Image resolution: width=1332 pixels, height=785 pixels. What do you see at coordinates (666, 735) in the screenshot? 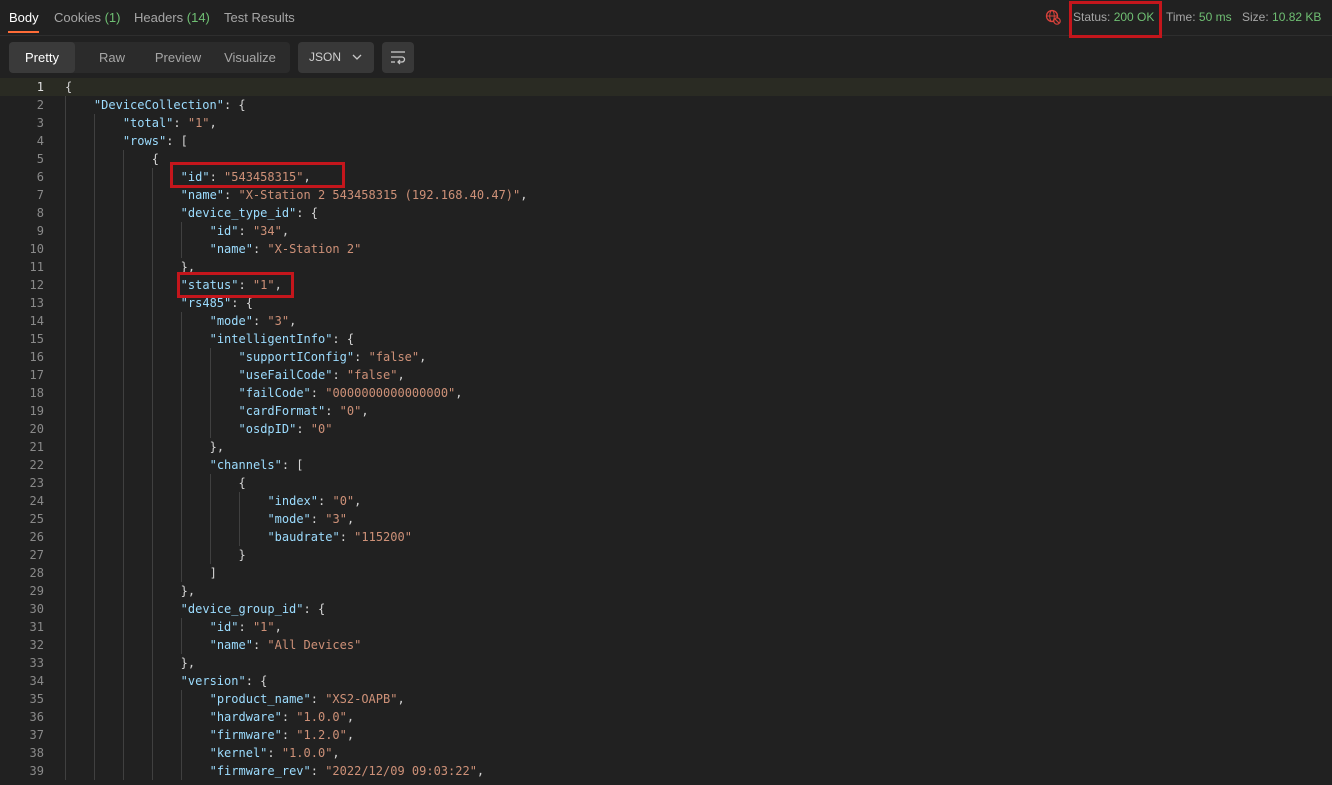
I see `code-line: 37 "firmware": "1.2.0",` at bounding box center [666, 735].